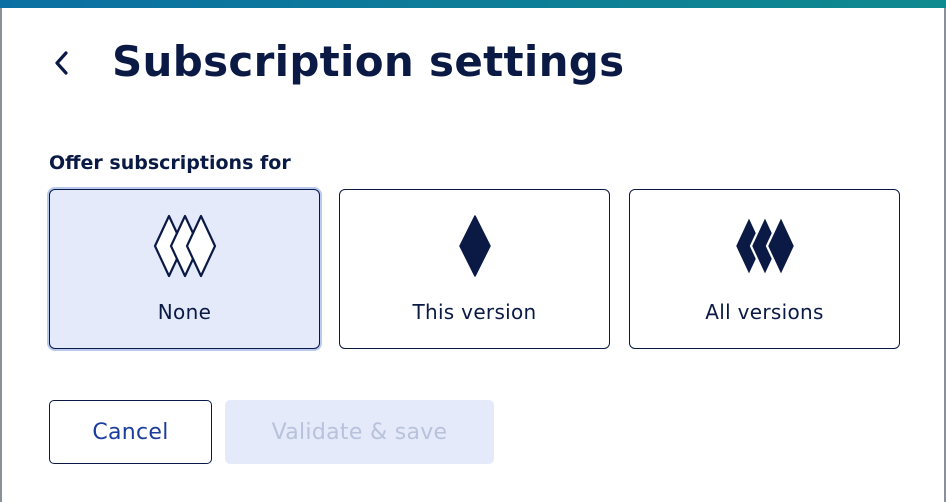 The width and height of the screenshot is (946, 502). What do you see at coordinates (170, 163) in the screenshot?
I see `offer-subscriptions-label: Offer subscriptions for` at bounding box center [170, 163].